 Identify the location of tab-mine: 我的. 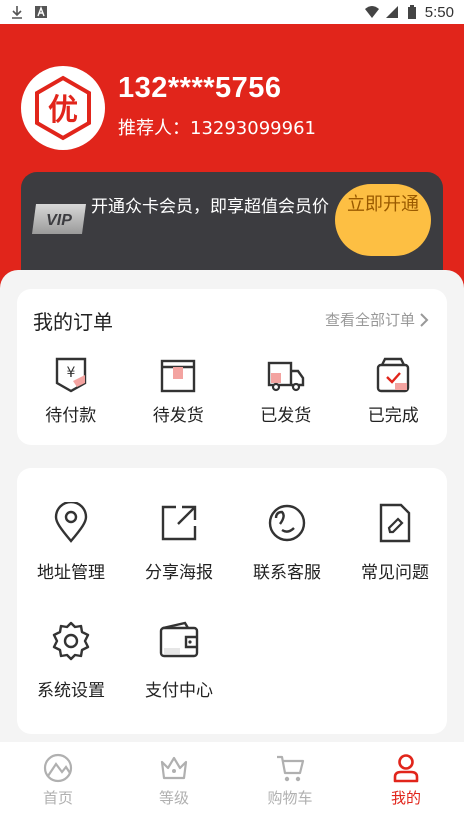
(406, 783).